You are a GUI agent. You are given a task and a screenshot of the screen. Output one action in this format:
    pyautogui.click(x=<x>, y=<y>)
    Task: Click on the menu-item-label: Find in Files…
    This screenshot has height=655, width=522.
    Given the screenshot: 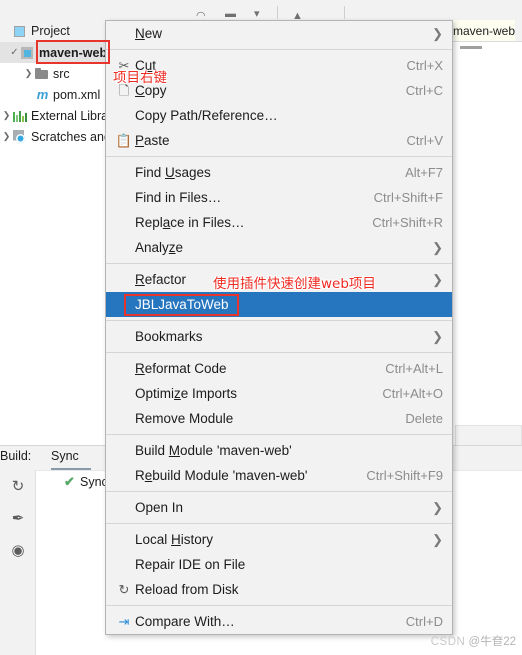 What is the action you would take?
    pyautogui.click(x=178, y=197)
    